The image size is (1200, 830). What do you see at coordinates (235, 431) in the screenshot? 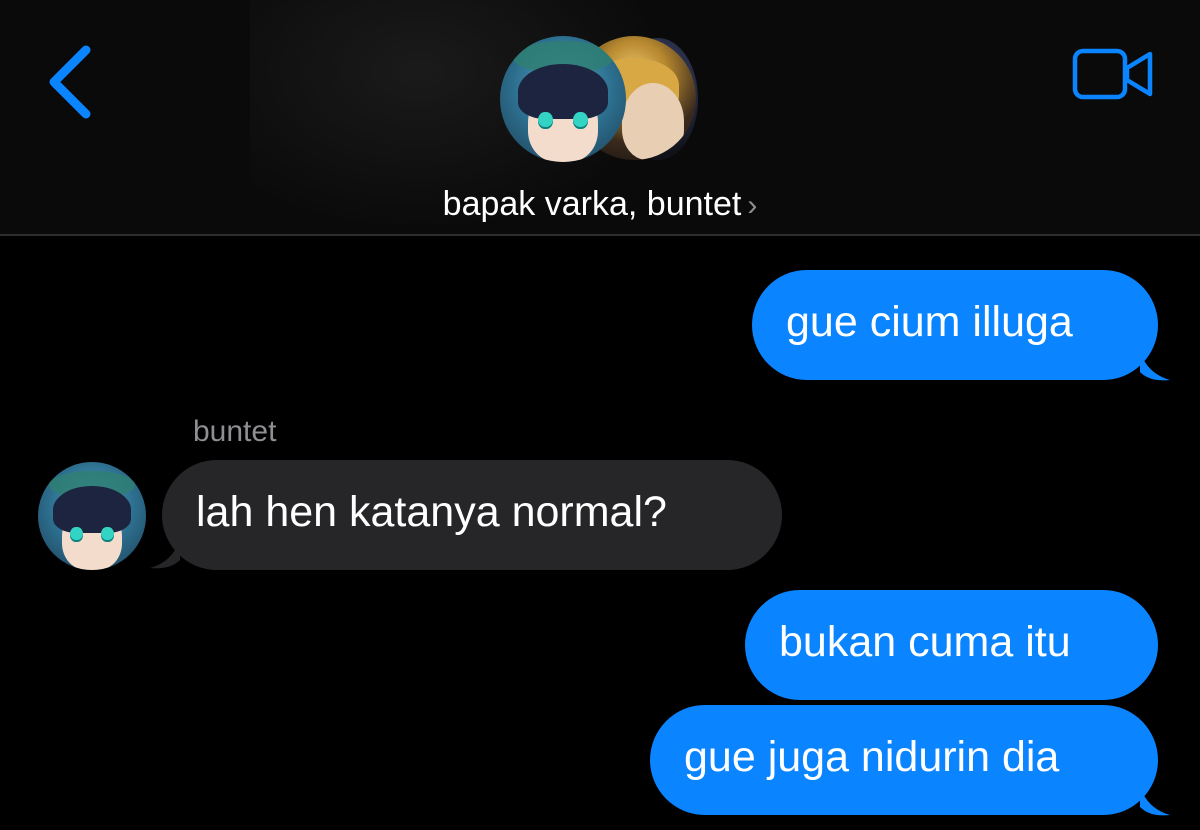
I see `sender-name: buntet` at bounding box center [235, 431].